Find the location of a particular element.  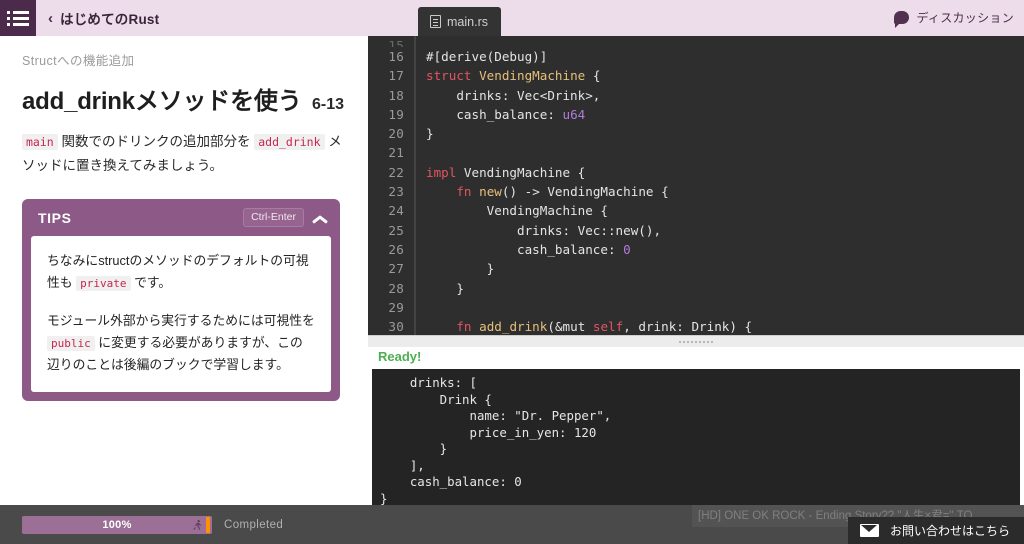

code-text: drinks: Vec::new(), is located at coordinates (538, 230).